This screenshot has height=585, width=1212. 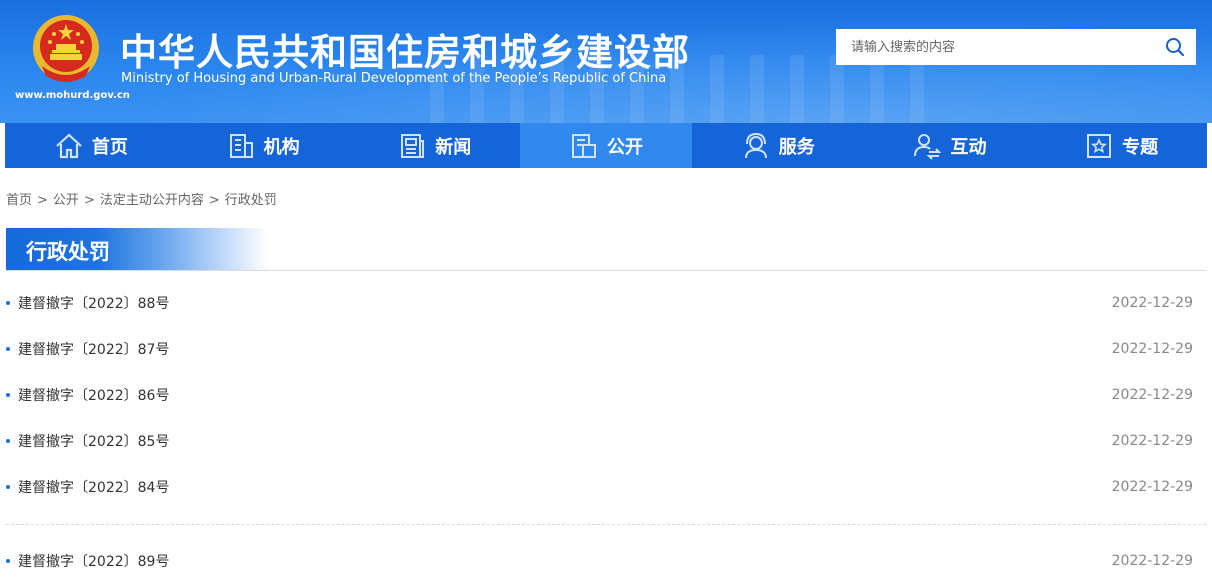 What do you see at coordinates (606, 303) in the screenshot?
I see `list-item: 建督撤字〔2022〕88号 2022-12-29` at bounding box center [606, 303].